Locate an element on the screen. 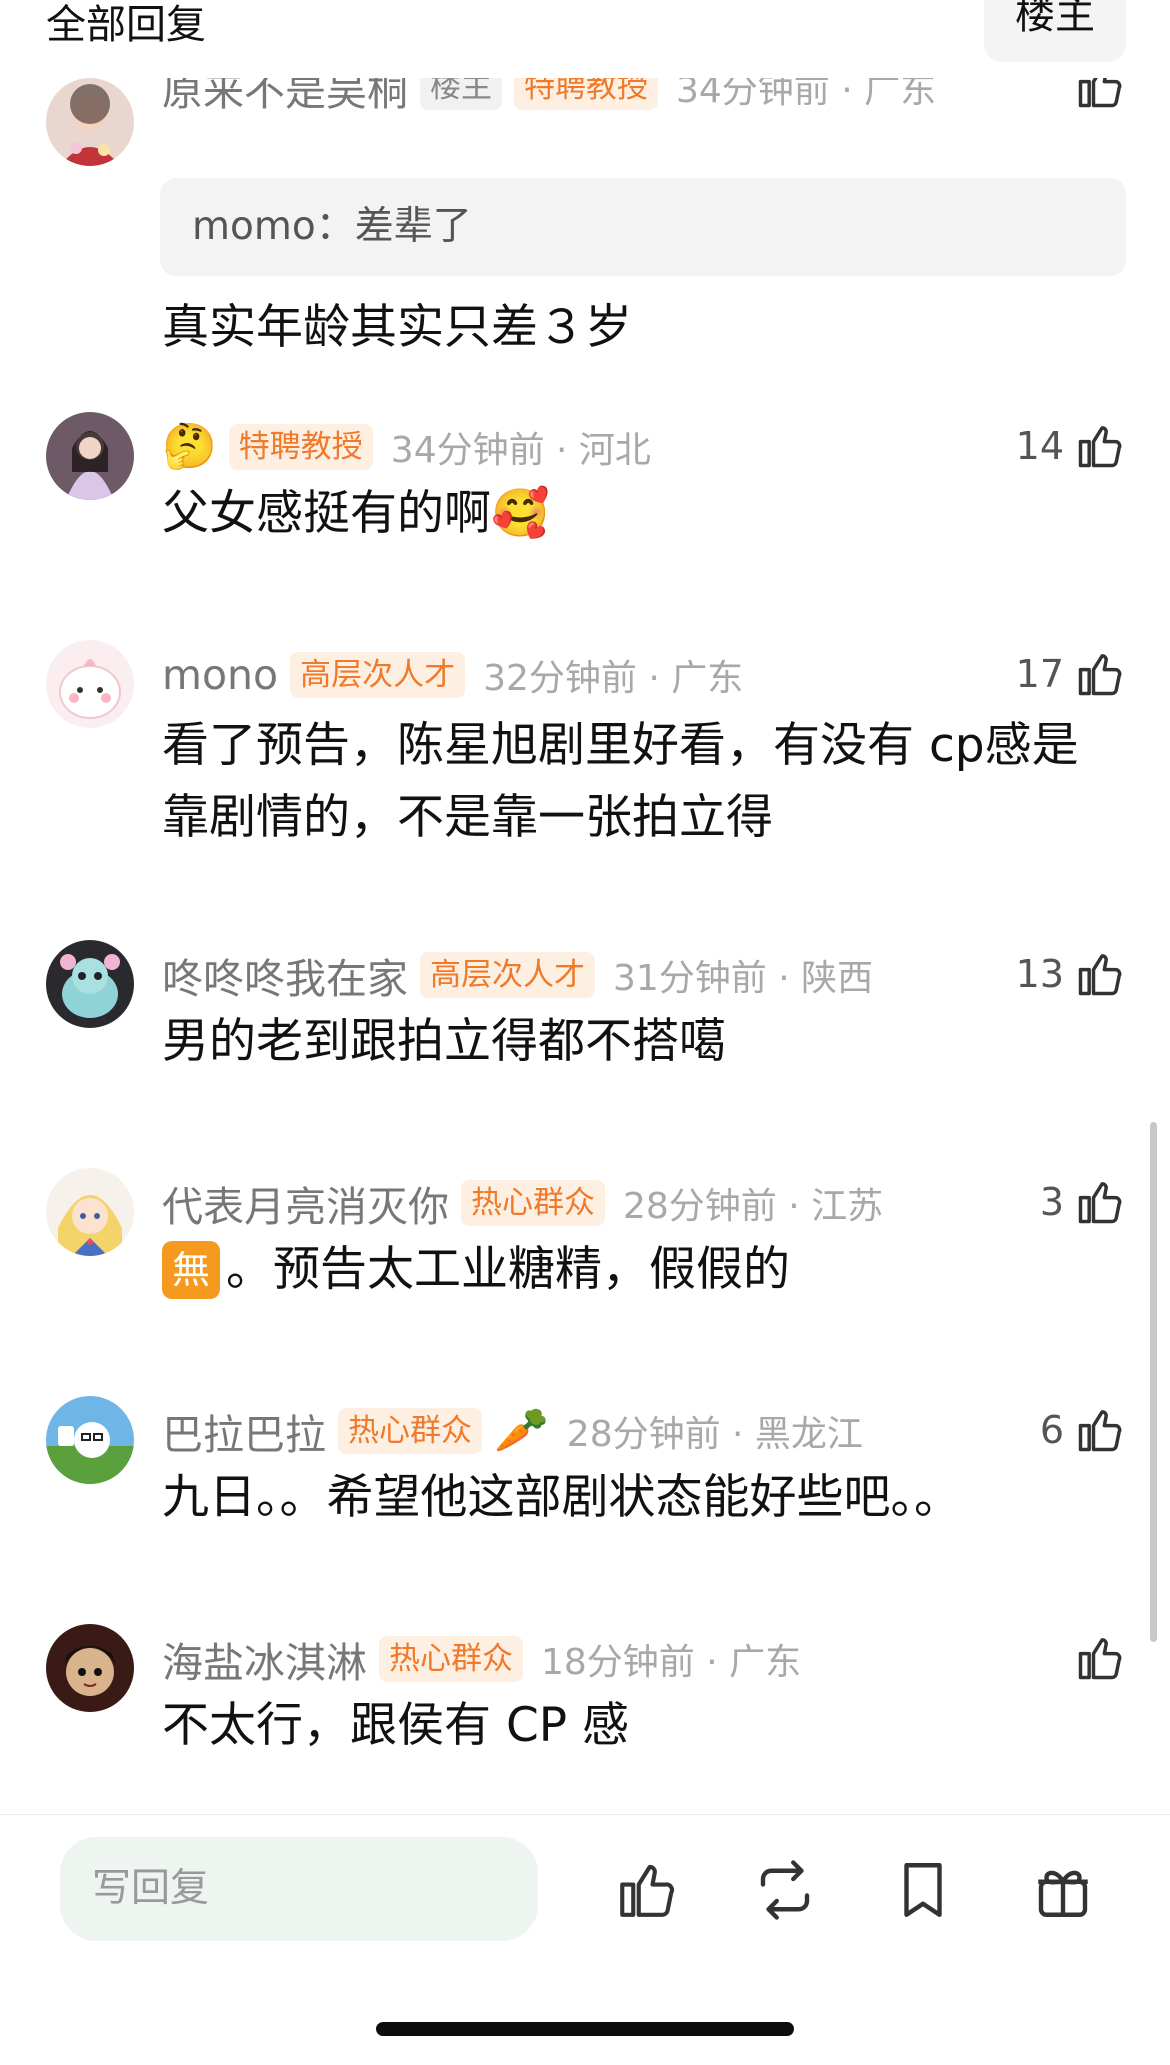 Image resolution: width=1170 pixels, height=2065 pixels. comment-text-line: 看了预告，陈星旭剧里好看，有没有 cp感是 is located at coordinates (620, 745).